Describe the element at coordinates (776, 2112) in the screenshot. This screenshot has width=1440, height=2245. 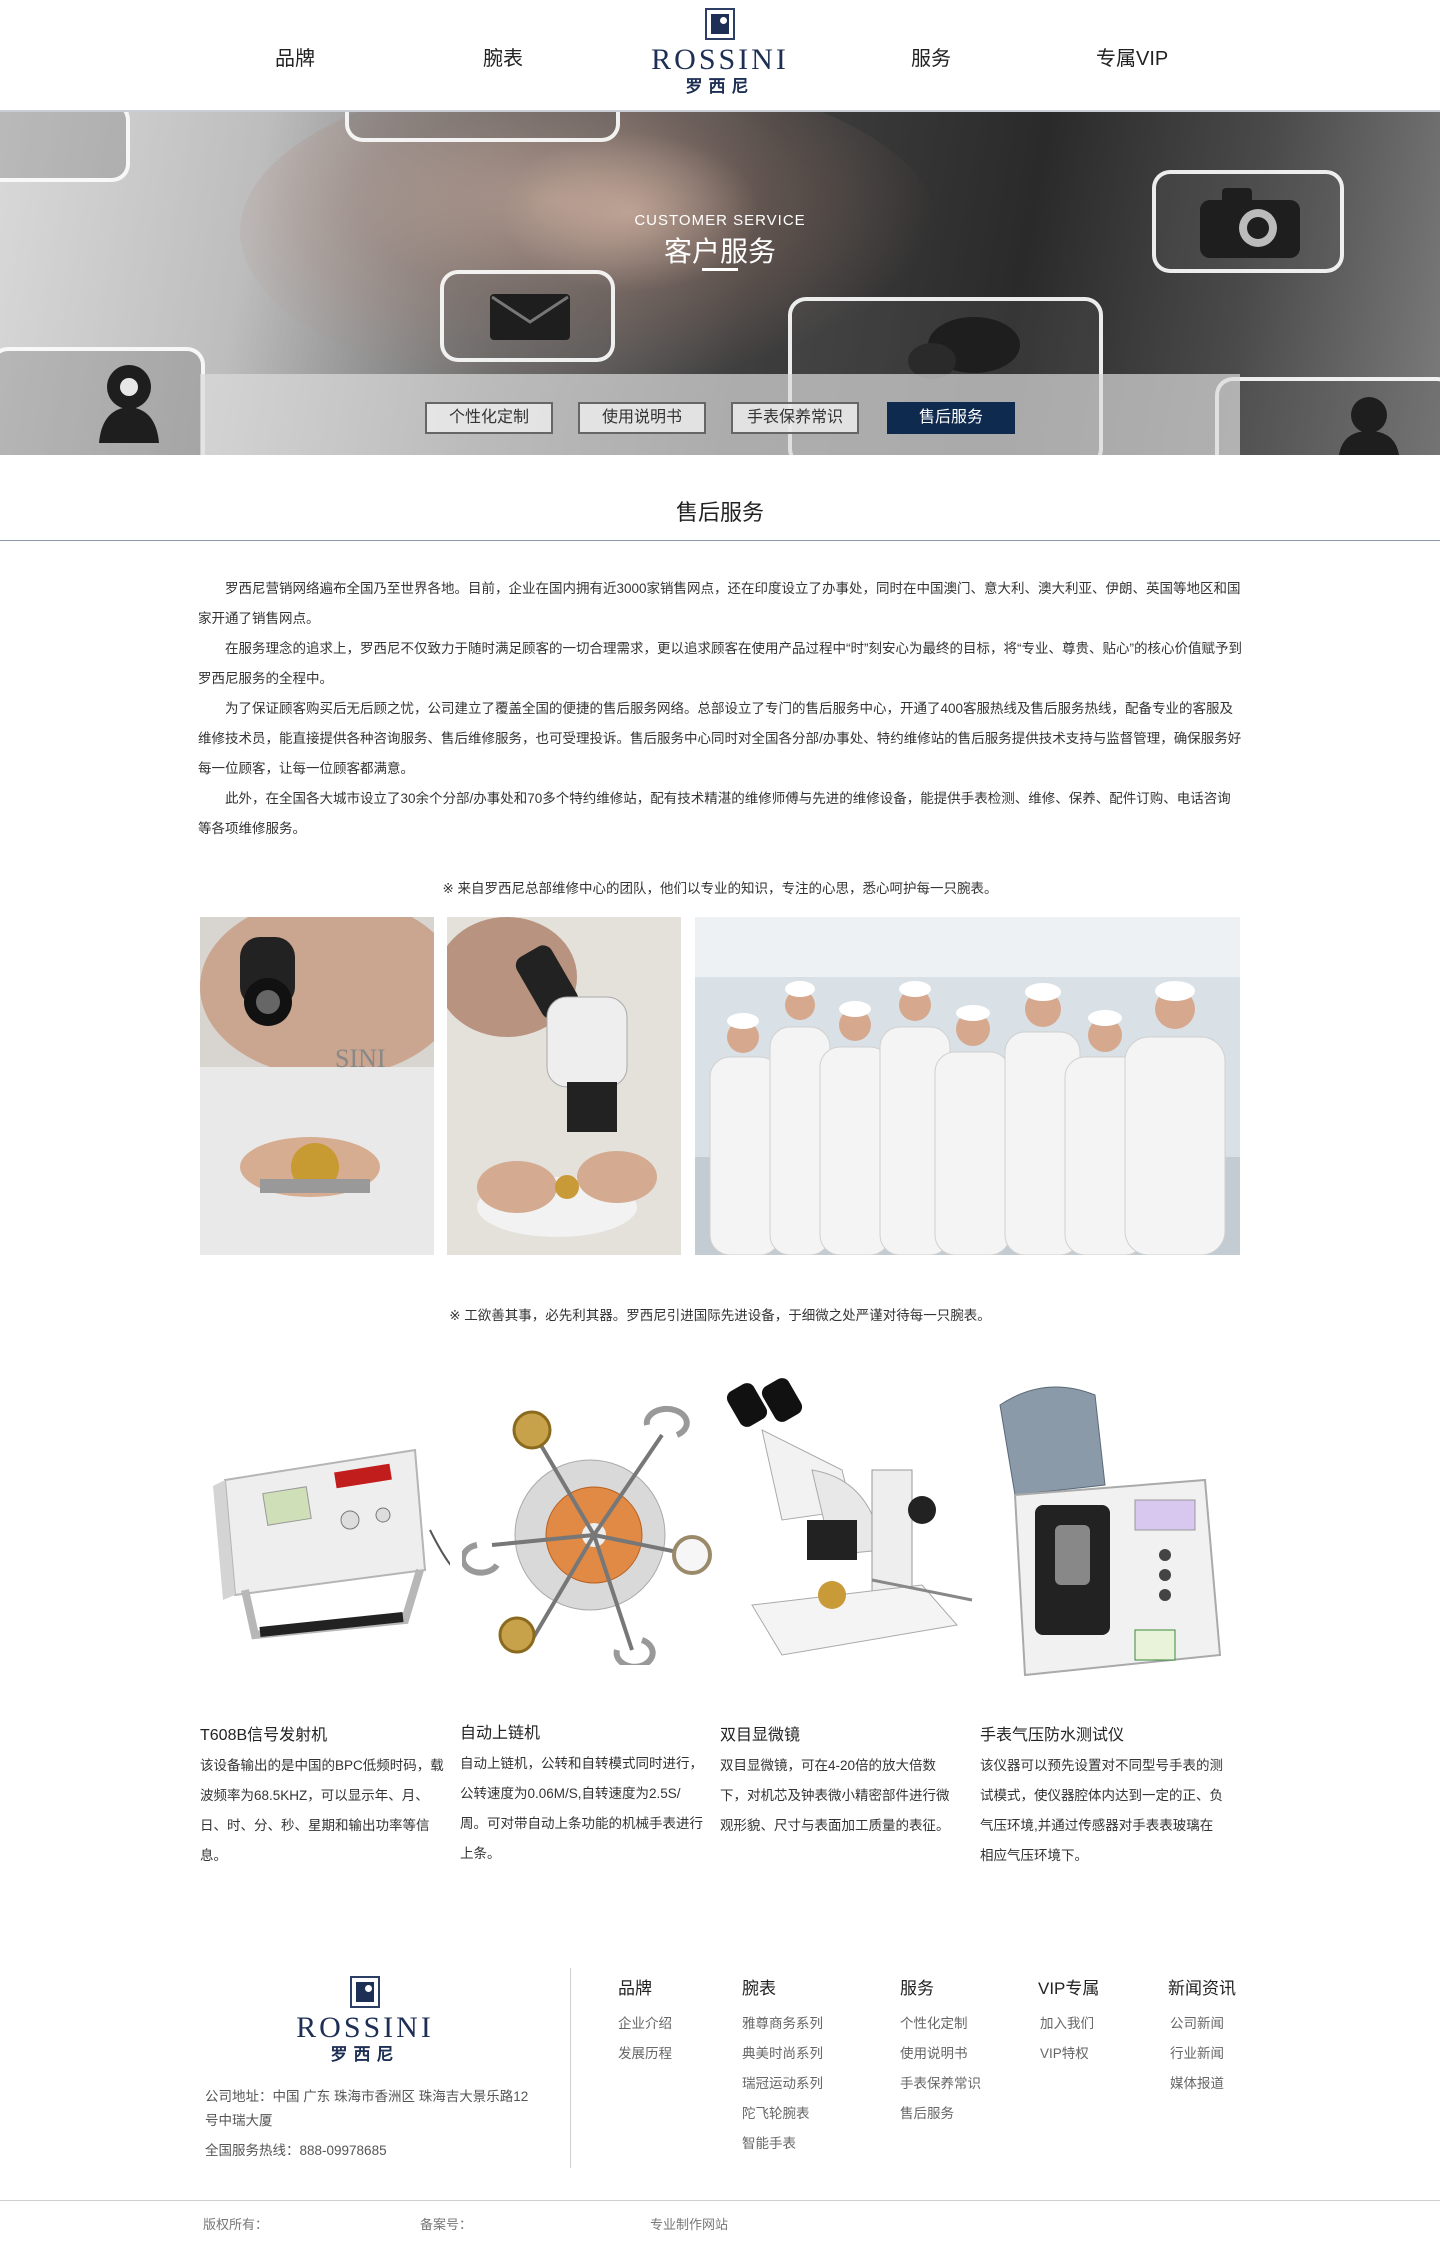
I see `footer-link: 陀飞轮腕表` at that location.